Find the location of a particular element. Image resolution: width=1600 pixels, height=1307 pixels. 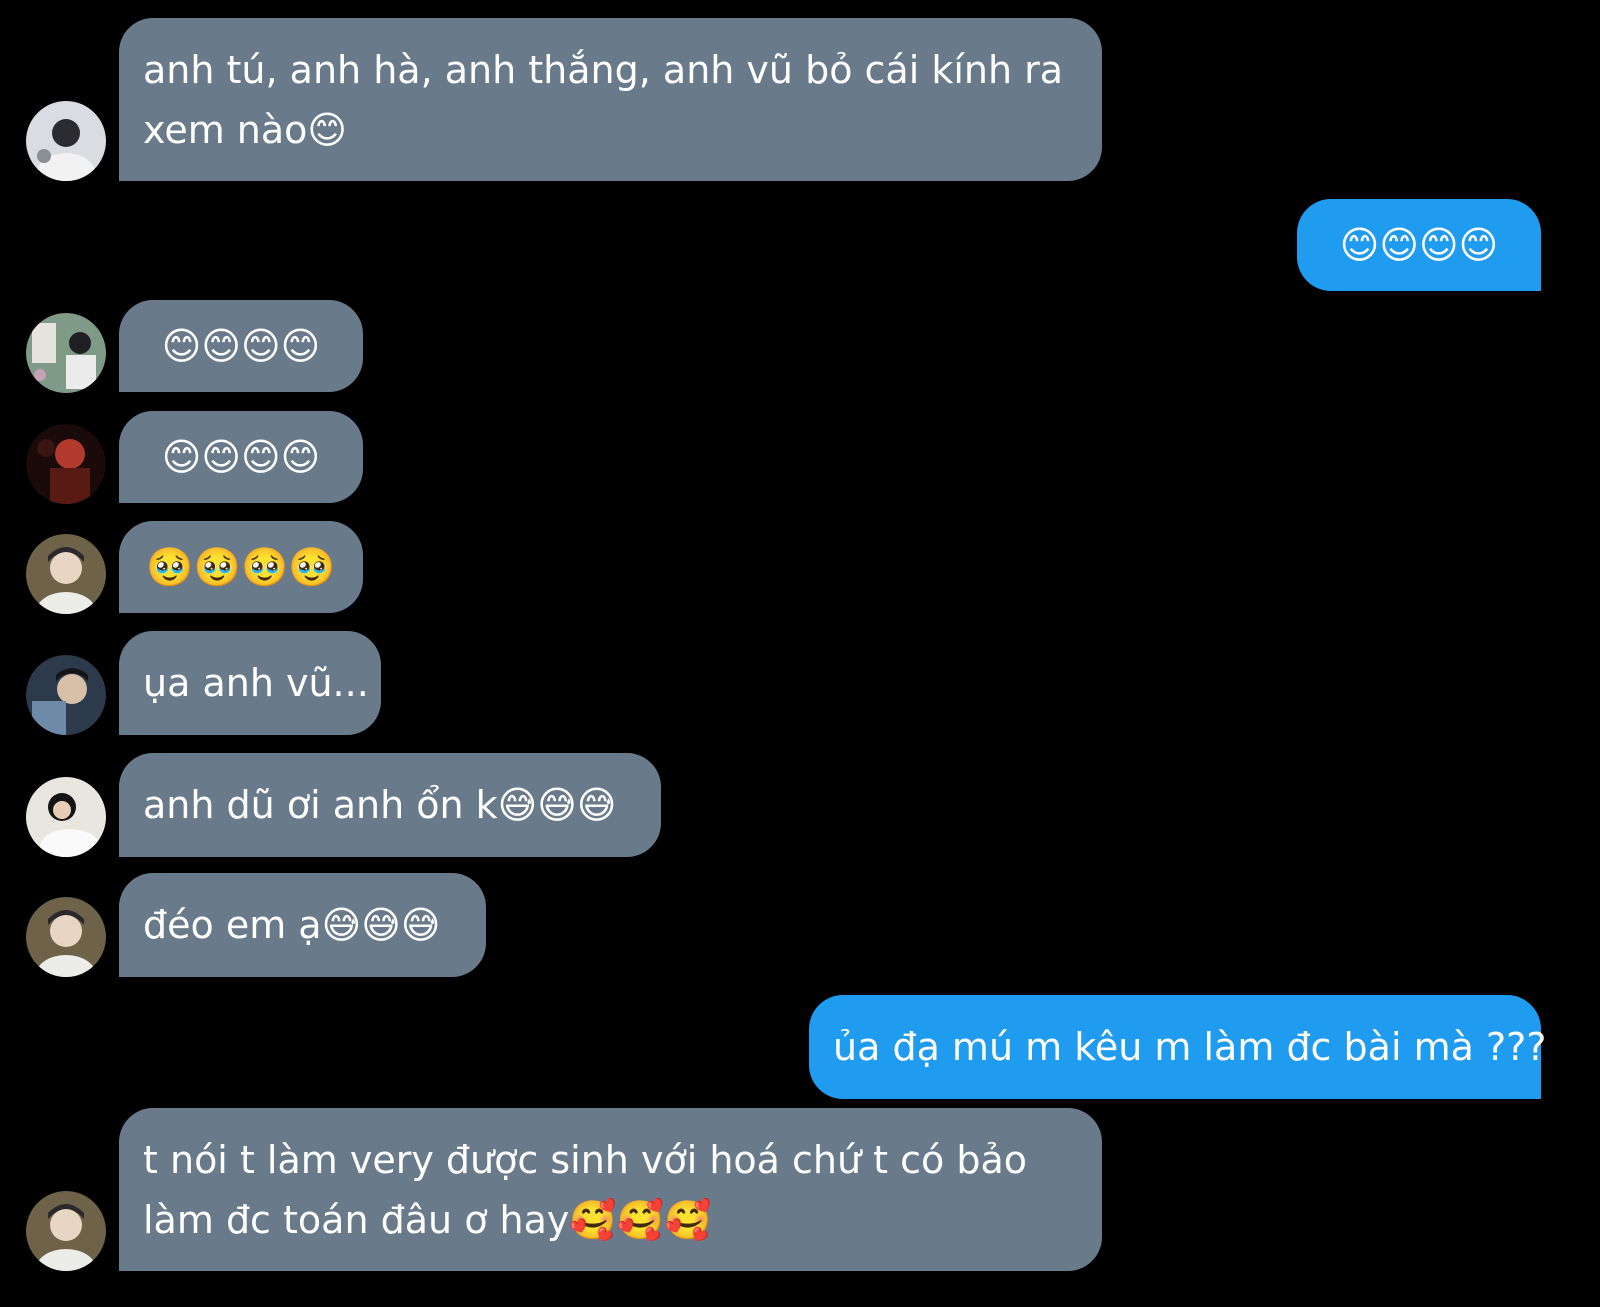

message-text: 🥹🥹🥹🥹 is located at coordinates (241, 567).